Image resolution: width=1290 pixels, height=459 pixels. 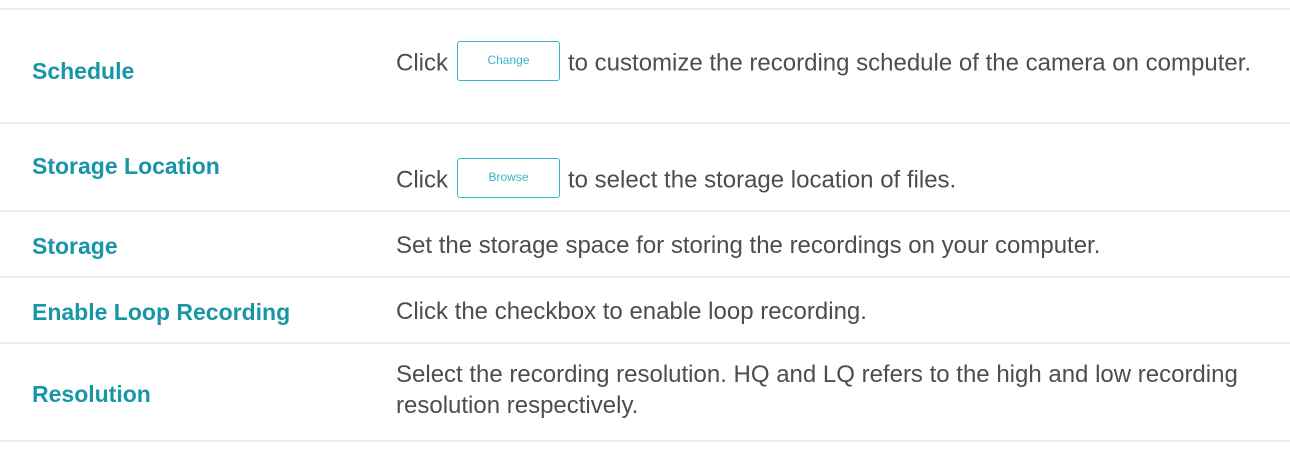 I want to click on desc-text: to select the storage location of files., so click(x=762, y=180).